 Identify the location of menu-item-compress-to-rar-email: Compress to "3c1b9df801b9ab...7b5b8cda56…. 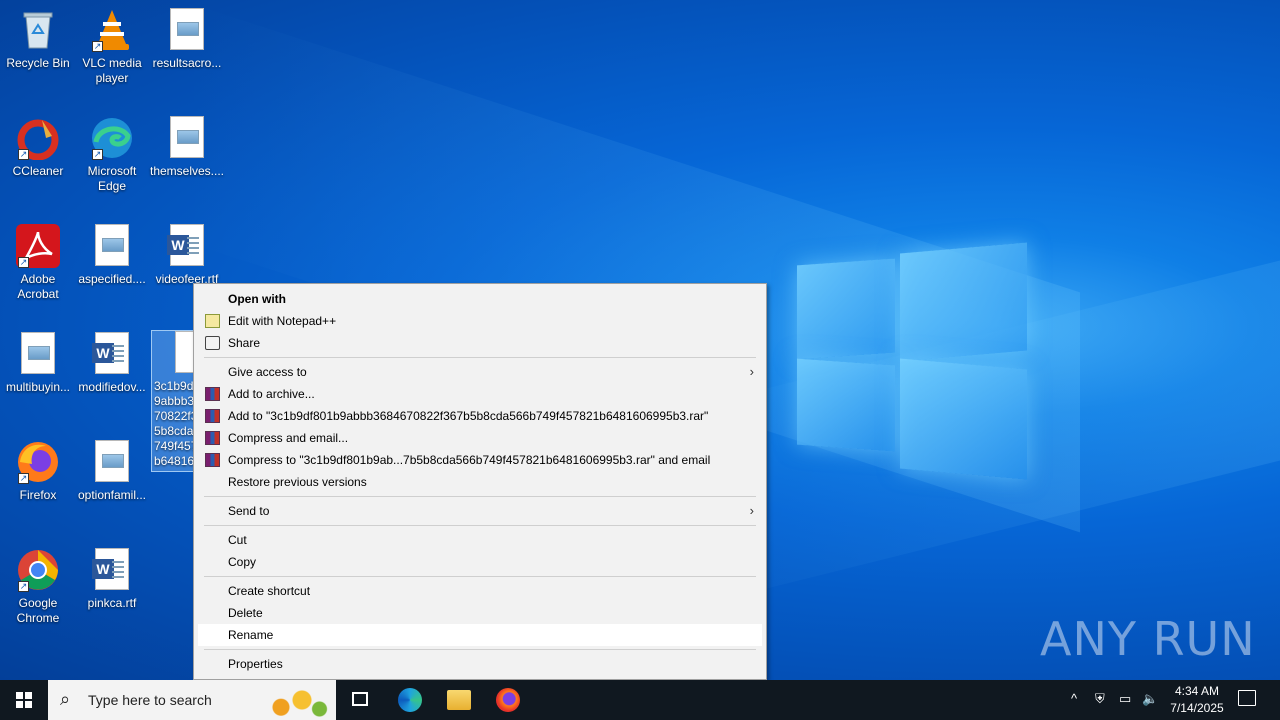
(480, 460).